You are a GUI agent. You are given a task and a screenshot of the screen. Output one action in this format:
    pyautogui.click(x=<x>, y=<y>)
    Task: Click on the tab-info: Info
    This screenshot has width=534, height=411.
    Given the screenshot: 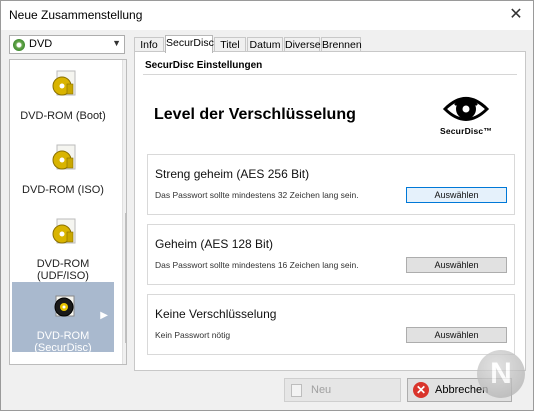 What is the action you would take?
    pyautogui.click(x=149, y=44)
    